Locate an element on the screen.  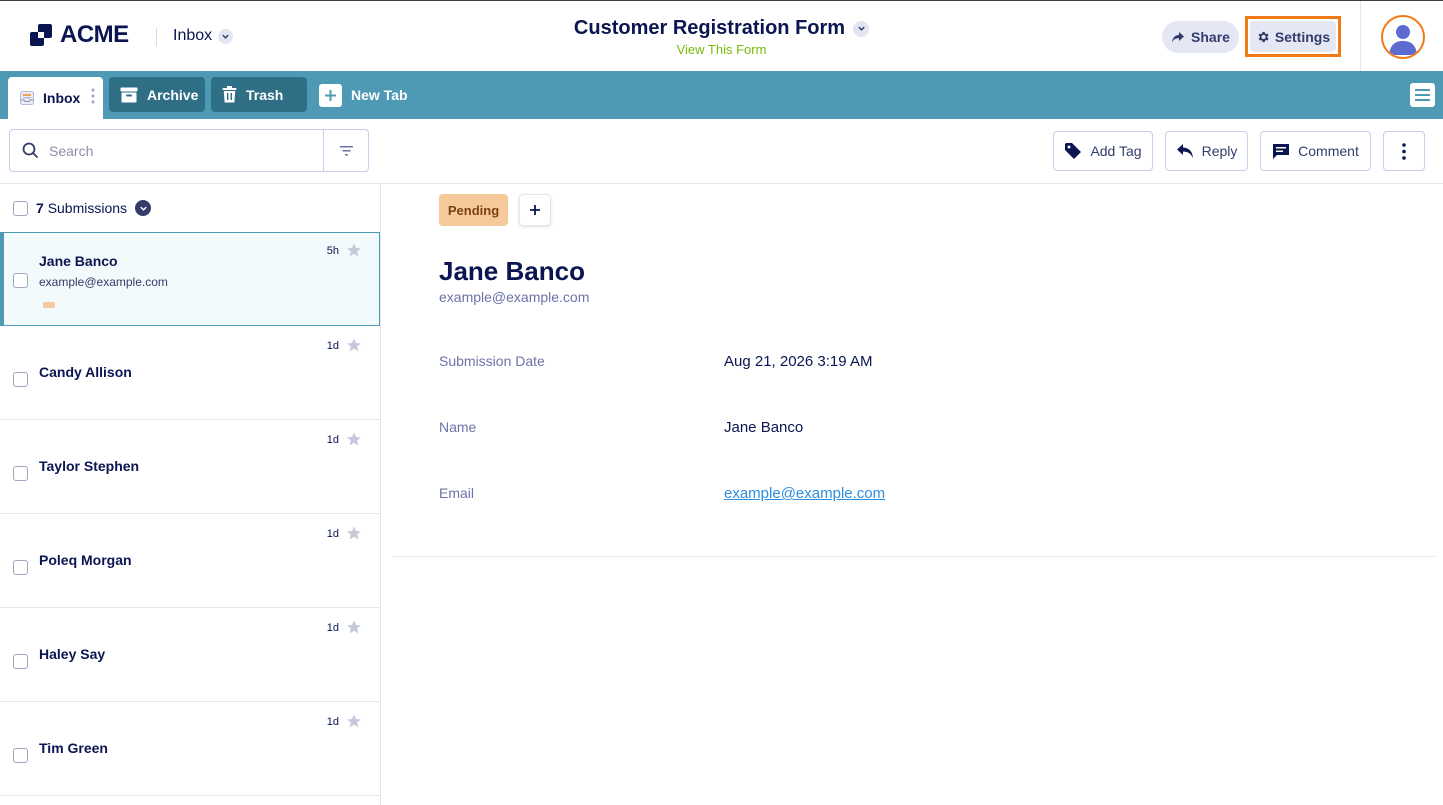
search-box is located at coordinates (166, 150).